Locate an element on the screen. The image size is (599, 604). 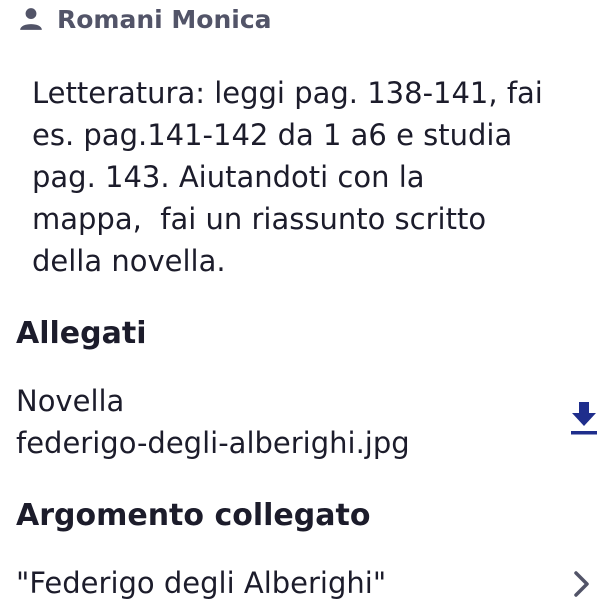
attachment-filename: Novella federigo-degli-alberighi.jpg is located at coordinates (213, 422).